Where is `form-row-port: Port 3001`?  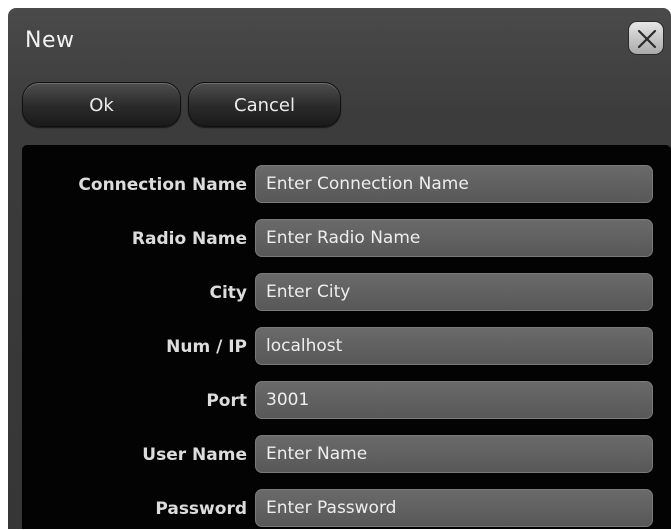 form-row-port: Port 3001 is located at coordinates (346, 401).